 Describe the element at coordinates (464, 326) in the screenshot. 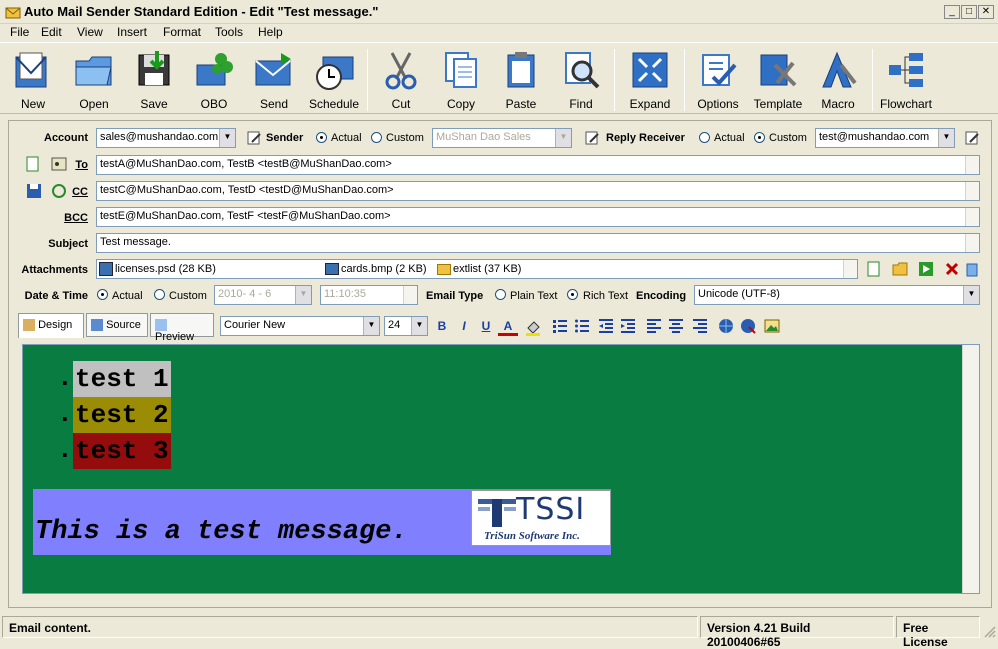

I see `italic-button: I` at that location.